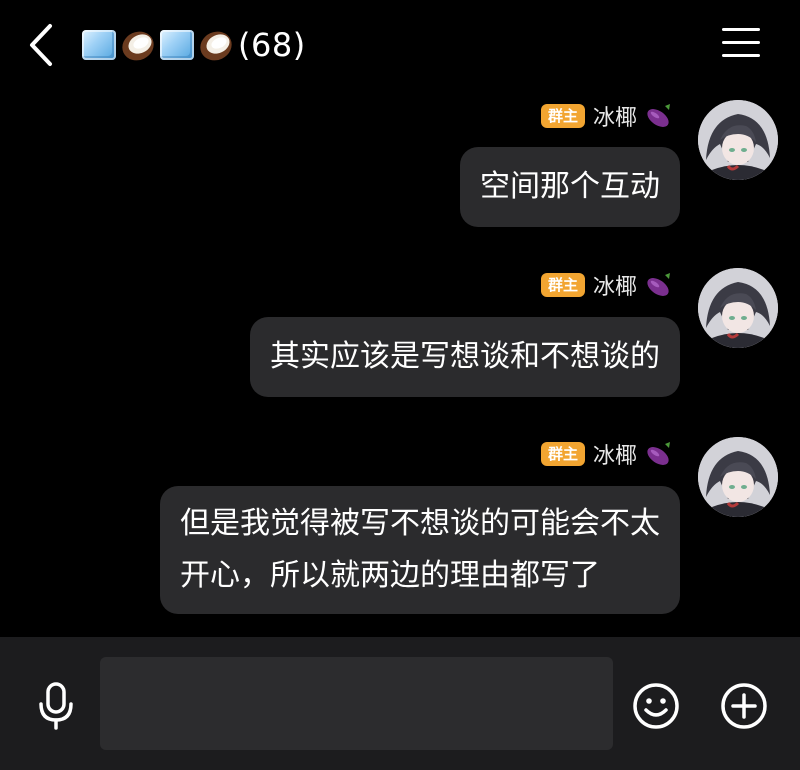 This screenshot has width=800, height=770. I want to click on chat-header: (68), so click(400, 45).